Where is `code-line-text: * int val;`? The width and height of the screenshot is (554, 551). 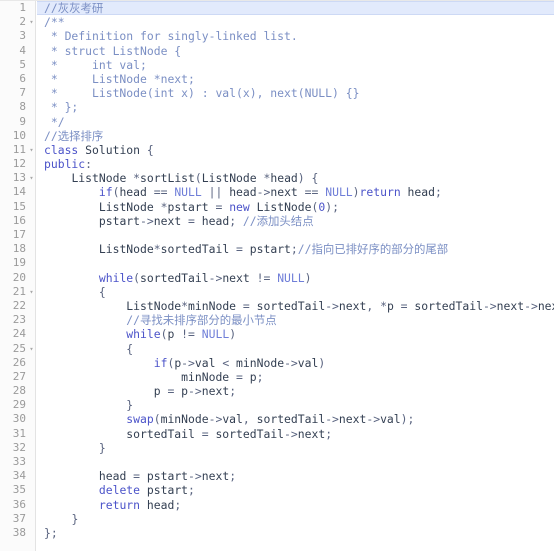
code-line-text: * int val; is located at coordinates (95, 65).